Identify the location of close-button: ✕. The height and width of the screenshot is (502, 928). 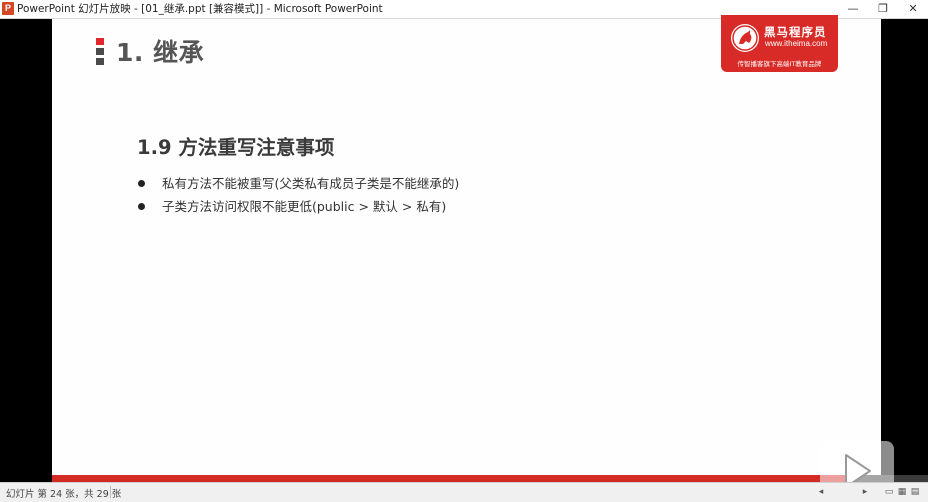
(913, 9).